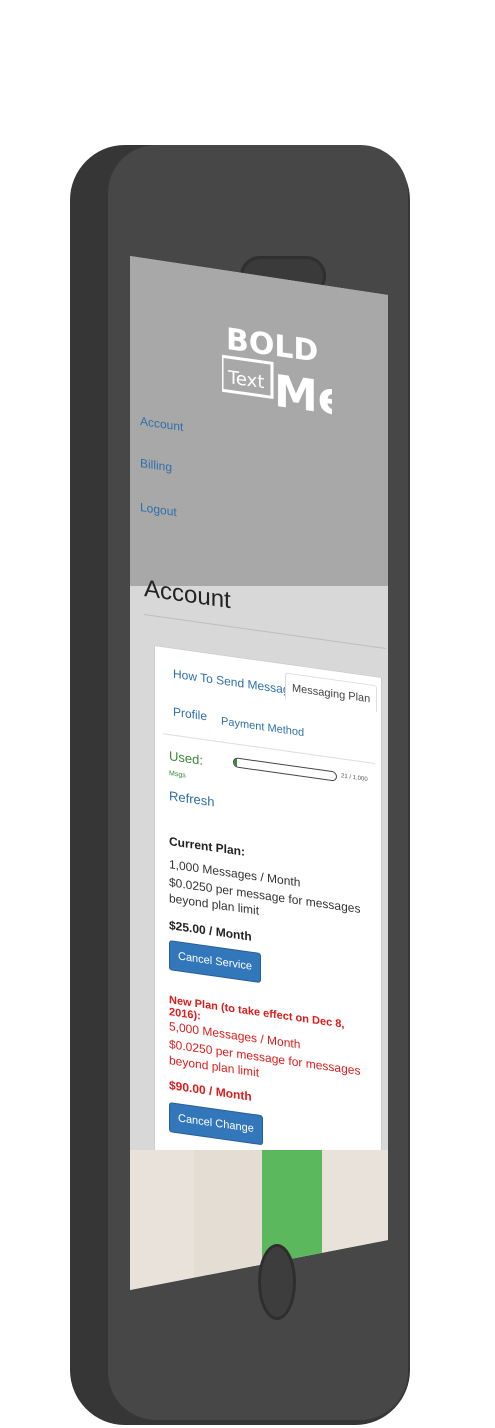 The image size is (495, 1428). Describe the element at coordinates (210, 931) in the screenshot. I see `current-plan-price: $25.00 / Month` at that location.